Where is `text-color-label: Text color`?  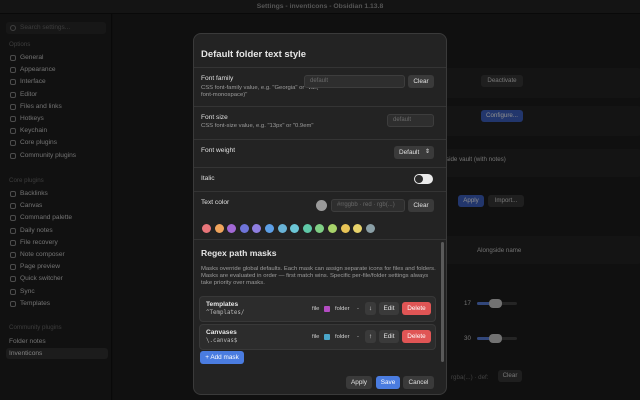 text-color-label: Text color is located at coordinates (215, 202).